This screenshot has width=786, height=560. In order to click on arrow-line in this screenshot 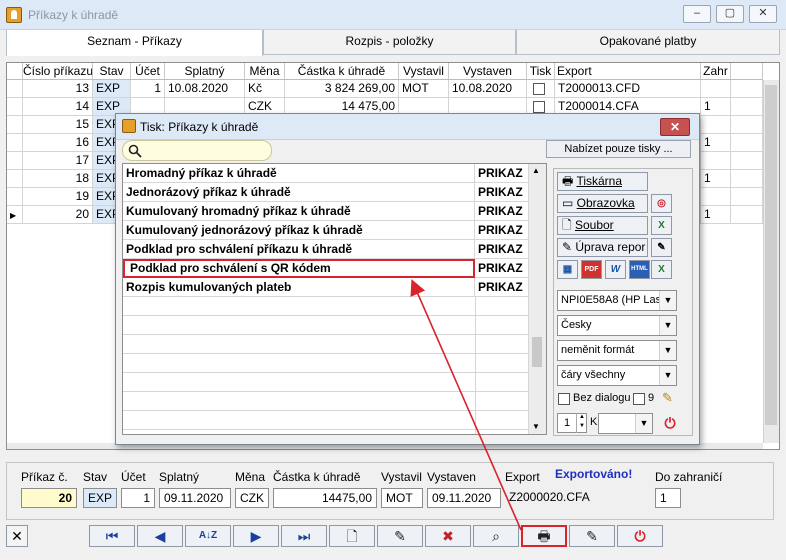, I will do `click(466, 405)`.